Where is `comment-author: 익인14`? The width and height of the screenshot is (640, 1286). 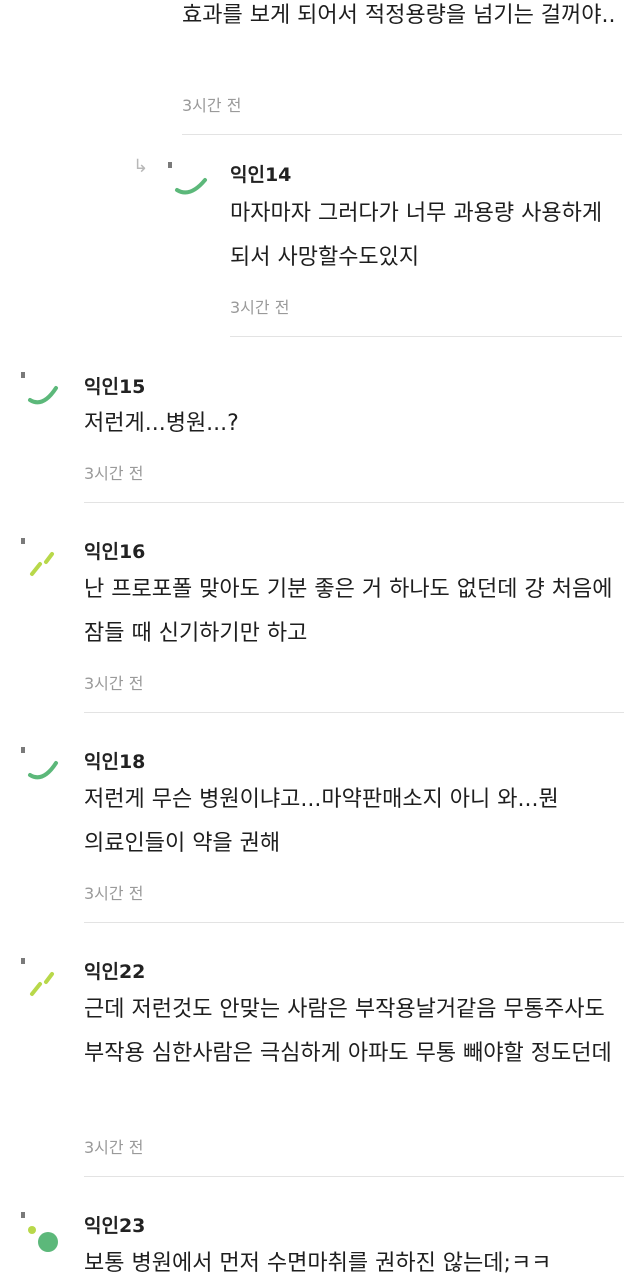 comment-author: 익인14 is located at coordinates (260, 173).